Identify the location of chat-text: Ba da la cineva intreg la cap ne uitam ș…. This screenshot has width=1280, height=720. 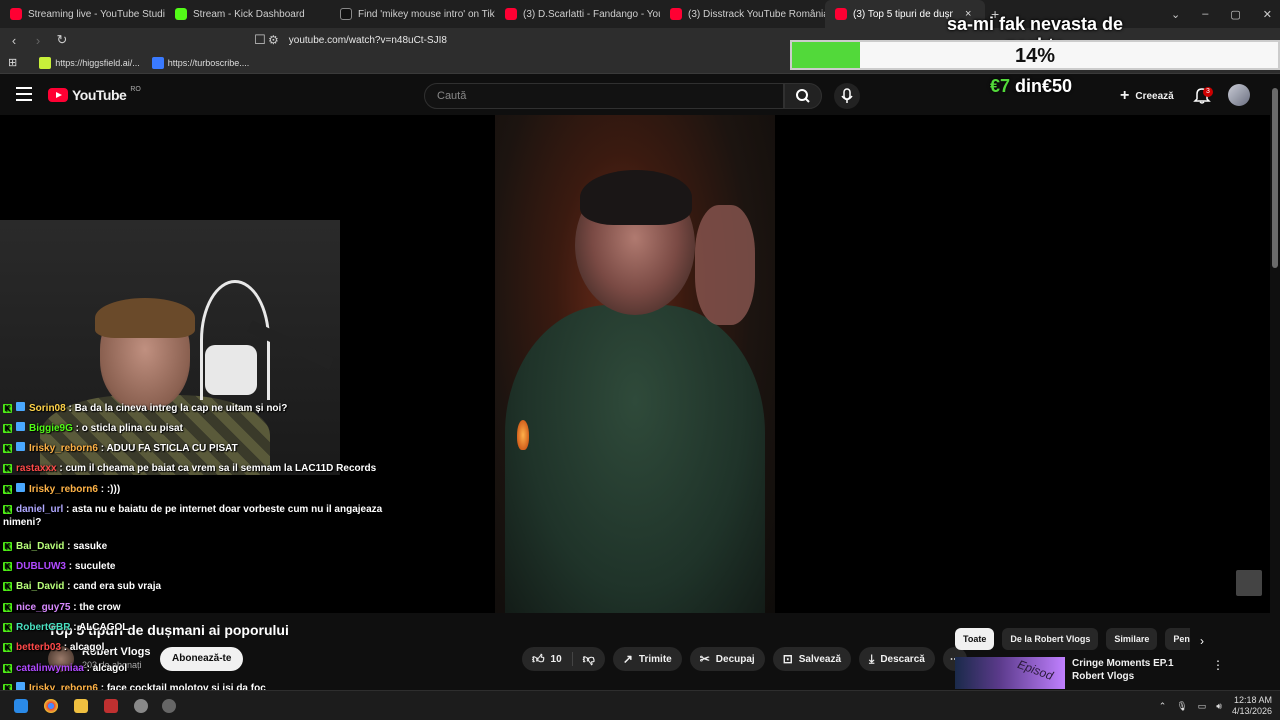
(181, 408).